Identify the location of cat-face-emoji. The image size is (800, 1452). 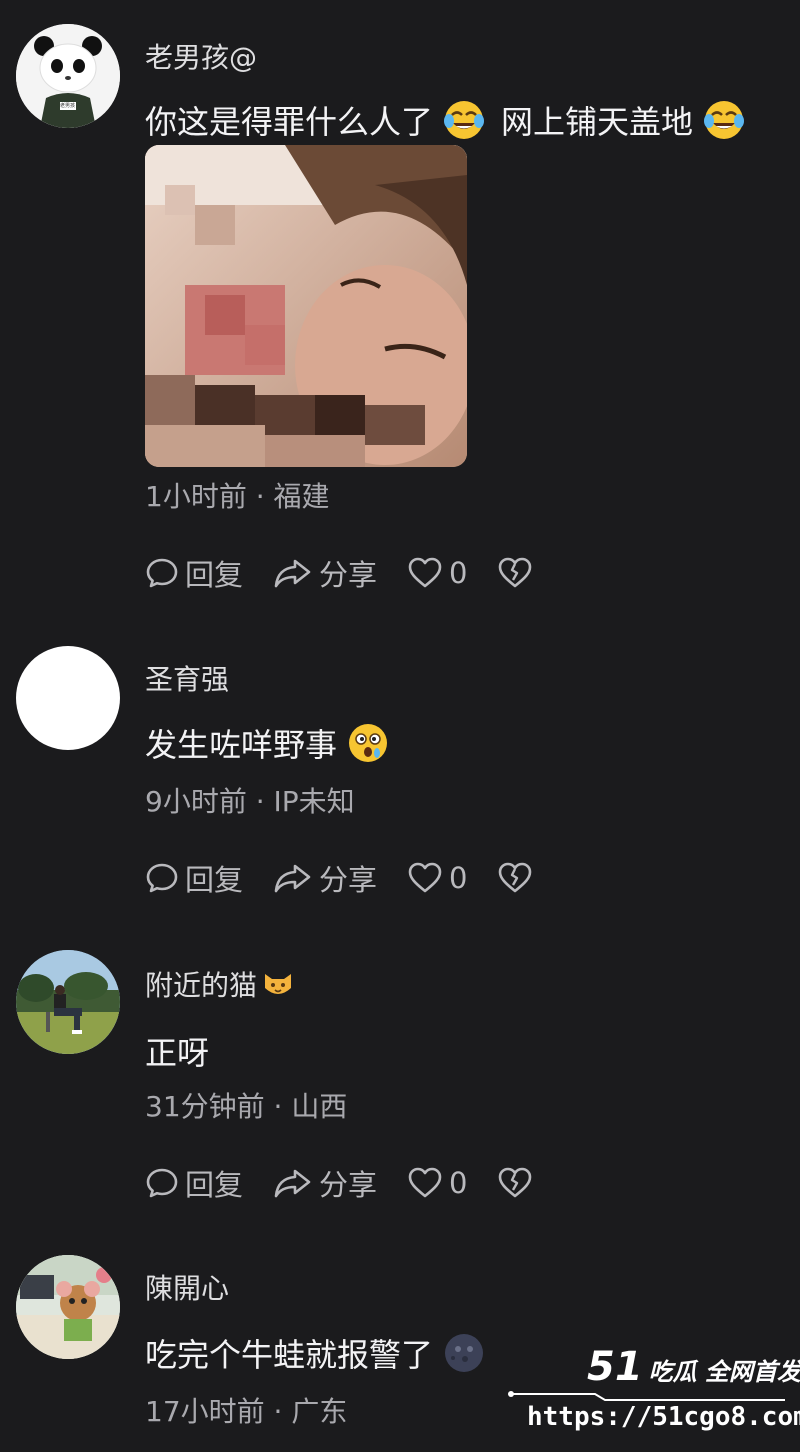
(278, 984).